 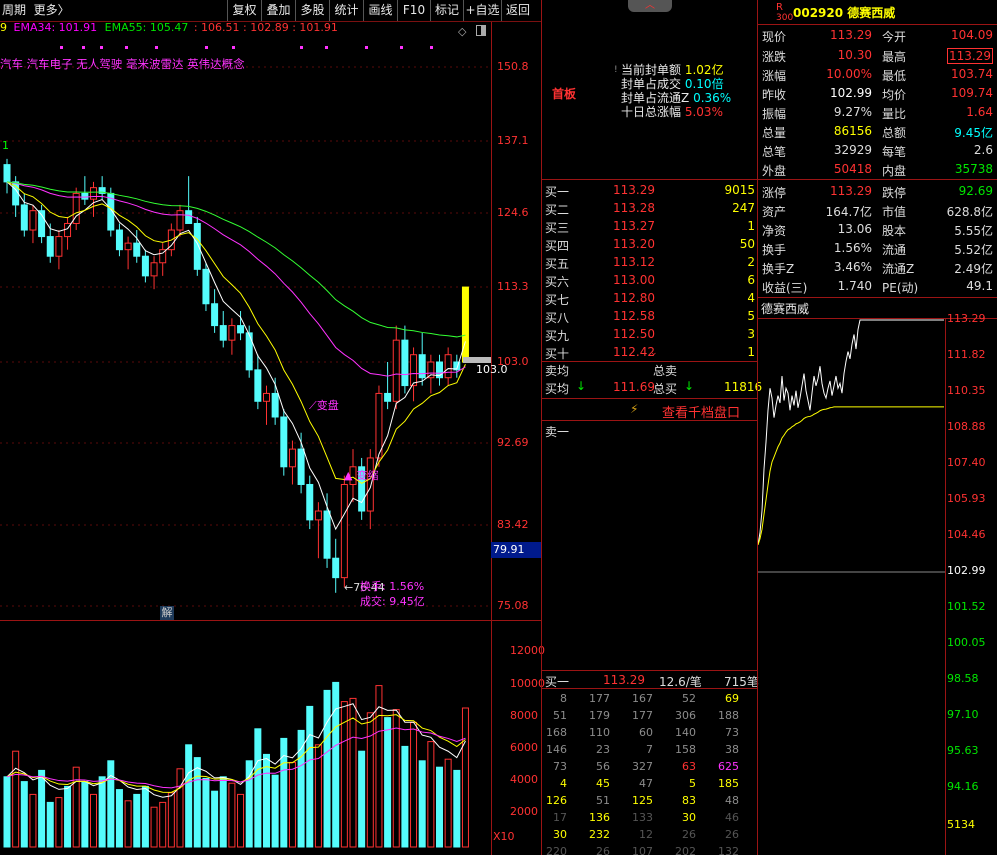 I want to click on bid-row: 买四 113.20 50, so click(x=651, y=244).